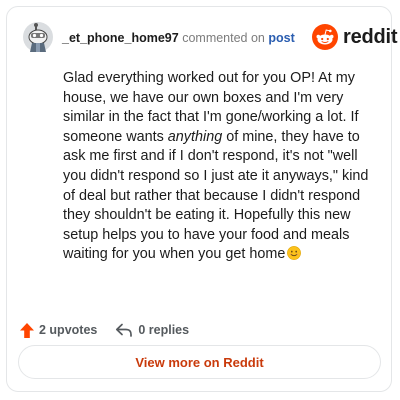 The image size is (400, 400). What do you see at coordinates (68, 330) in the screenshot?
I see `upvotes-count: 2 upvotes` at bounding box center [68, 330].